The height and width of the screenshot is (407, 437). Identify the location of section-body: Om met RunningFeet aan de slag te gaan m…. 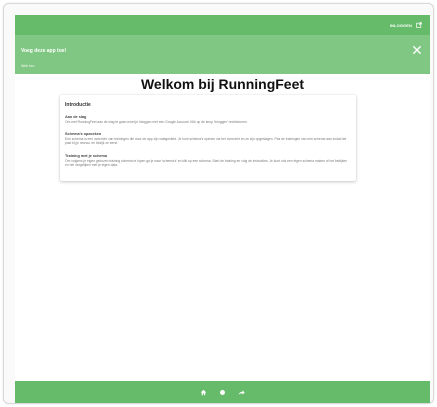
(156, 122).